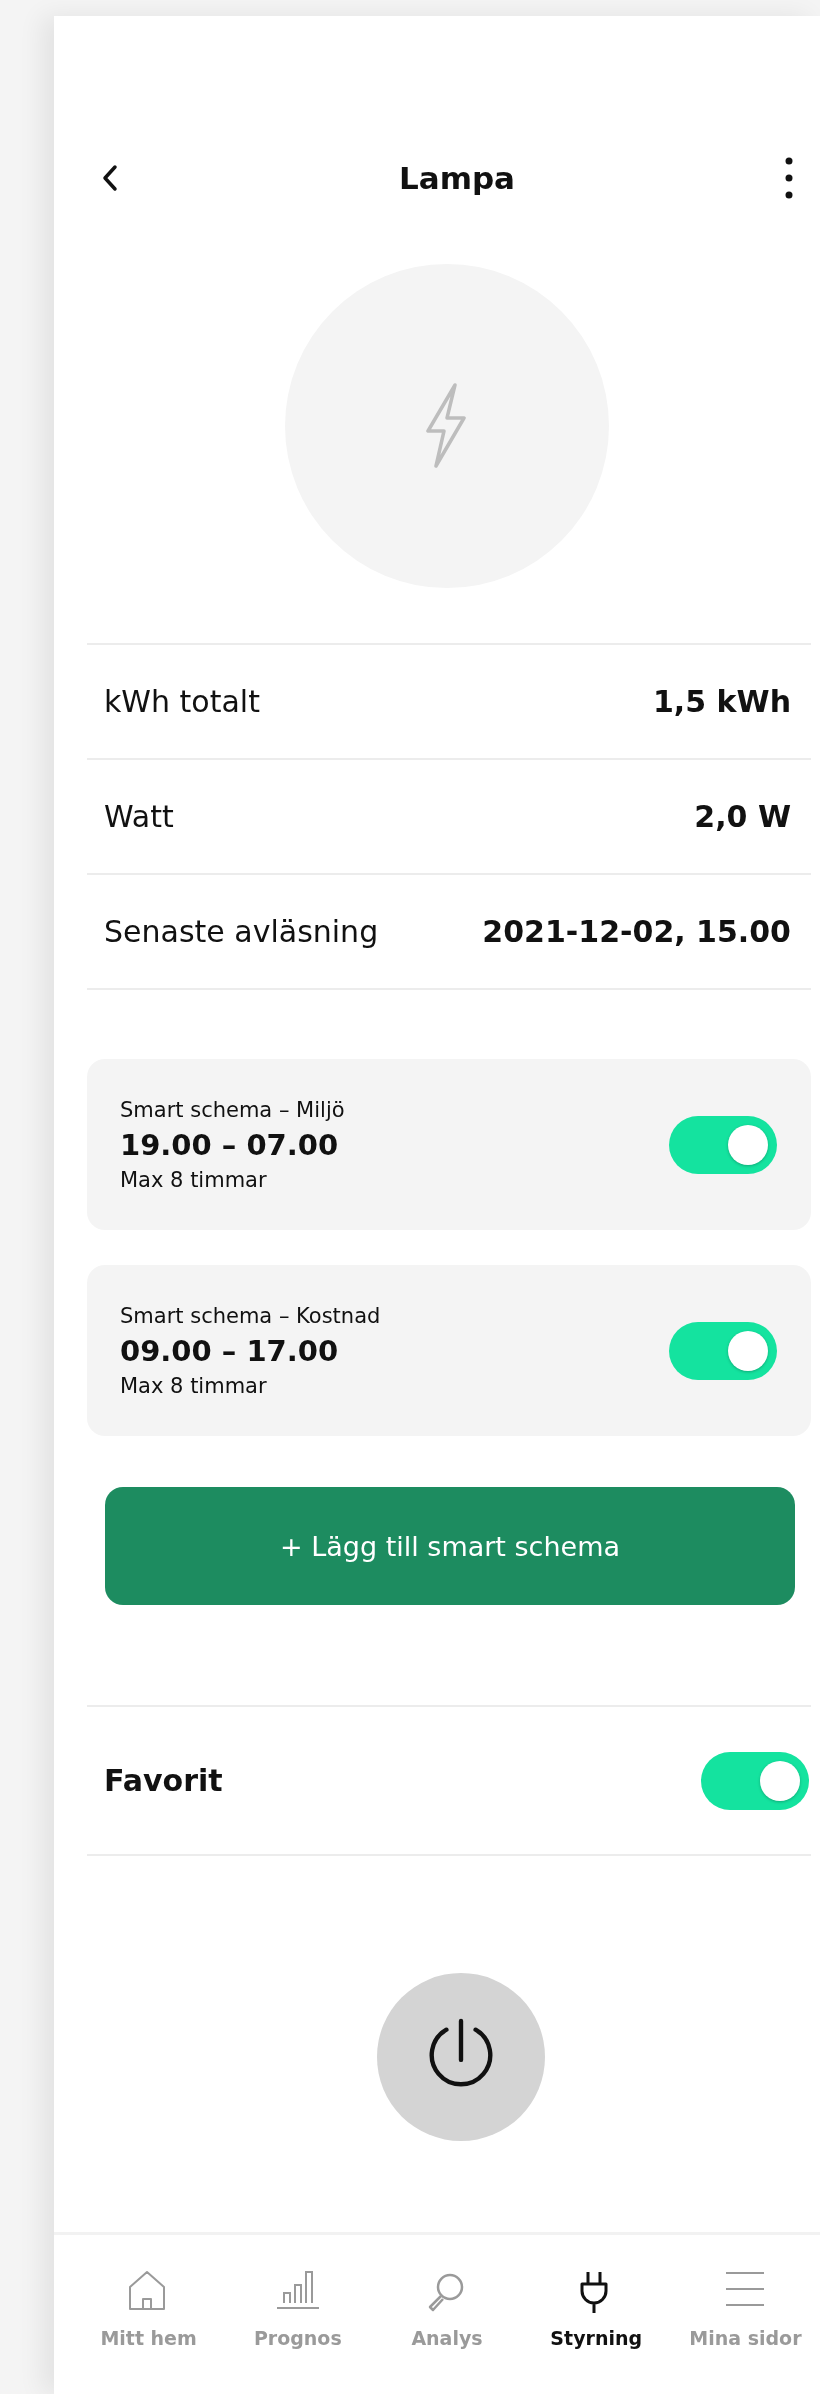  Describe the element at coordinates (230, 1350) in the screenshot. I see `schedule-time: 09.00 – 17.00` at that location.